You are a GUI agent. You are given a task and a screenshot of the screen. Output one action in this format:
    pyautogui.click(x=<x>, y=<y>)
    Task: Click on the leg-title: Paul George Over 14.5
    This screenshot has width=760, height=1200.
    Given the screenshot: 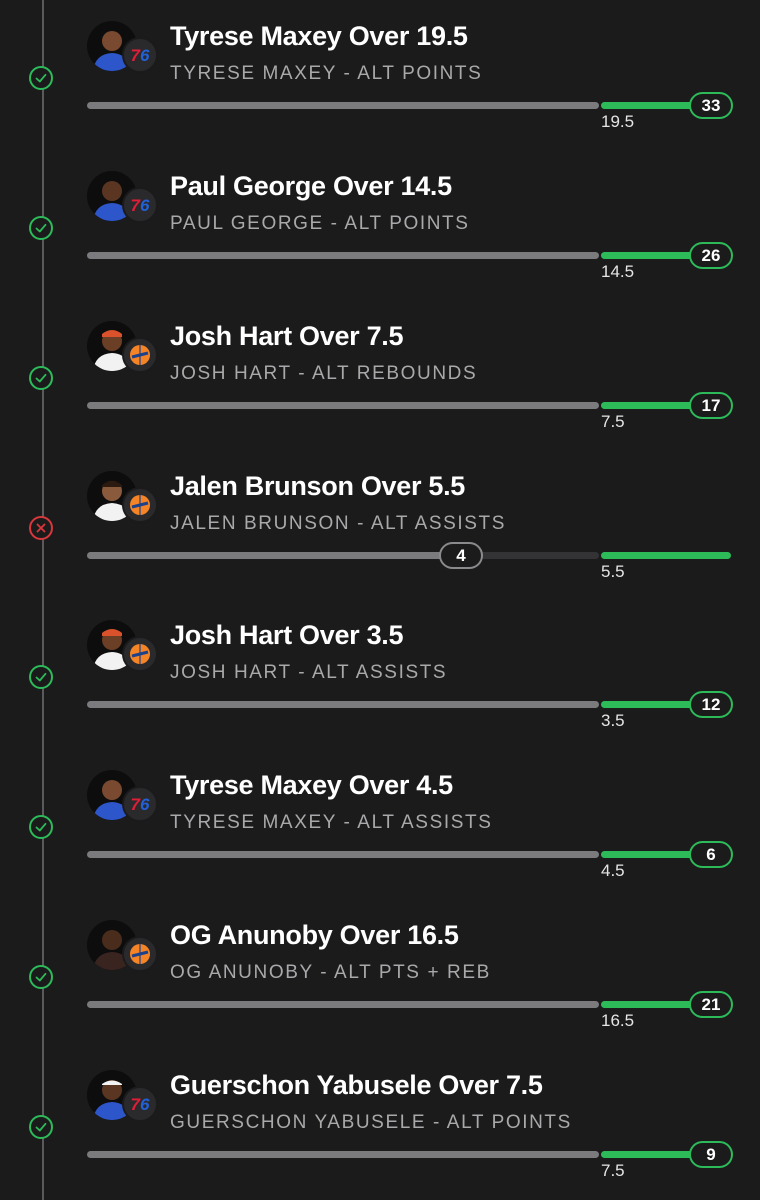 What is the action you would take?
    pyautogui.click(x=311, y=186)
    